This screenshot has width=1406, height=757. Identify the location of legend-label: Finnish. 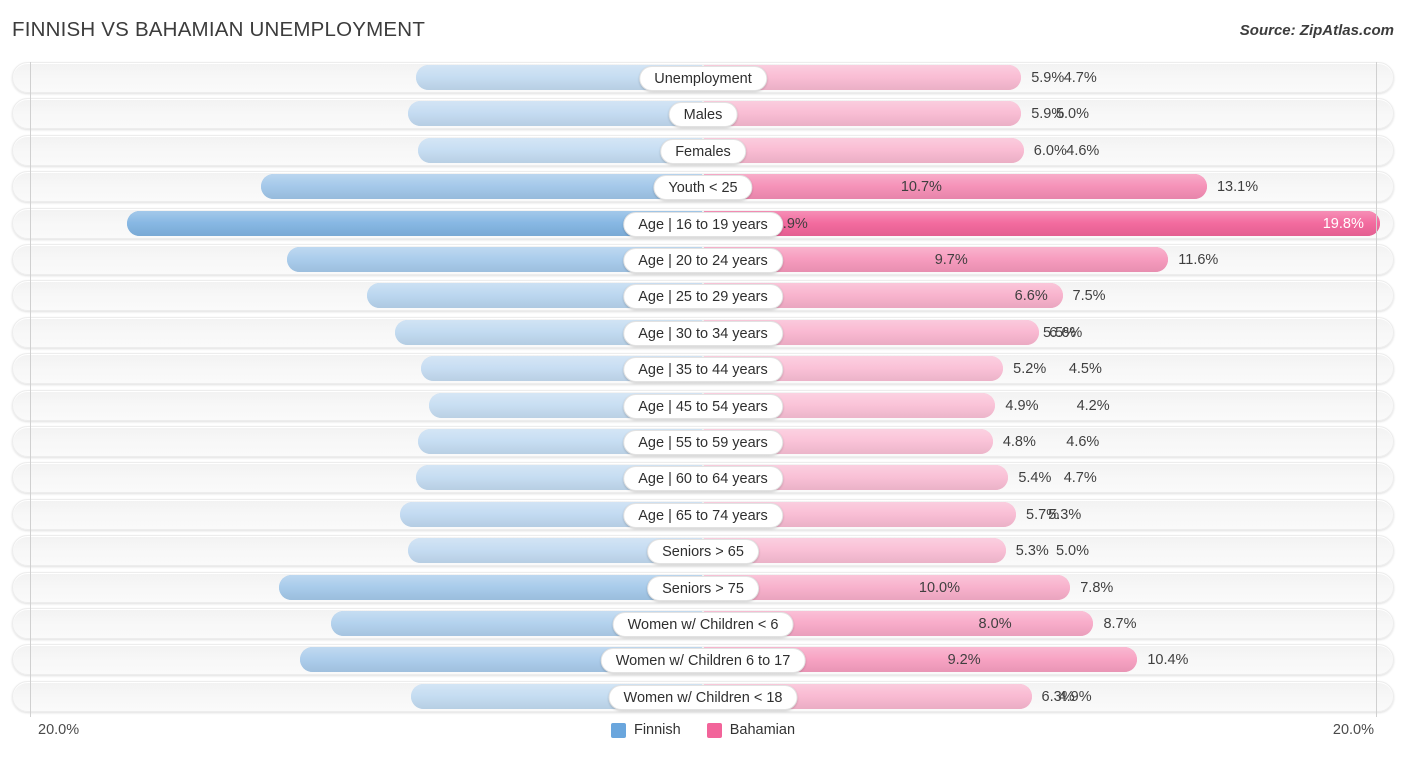
(657, 730).